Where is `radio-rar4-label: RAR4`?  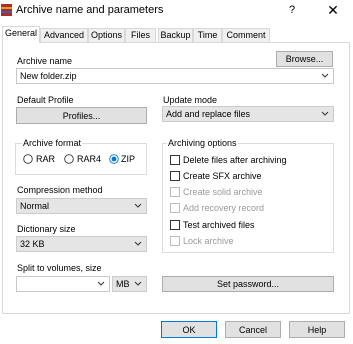 radio-rar4-label: RAR4 is located at coordinates (89, 159).